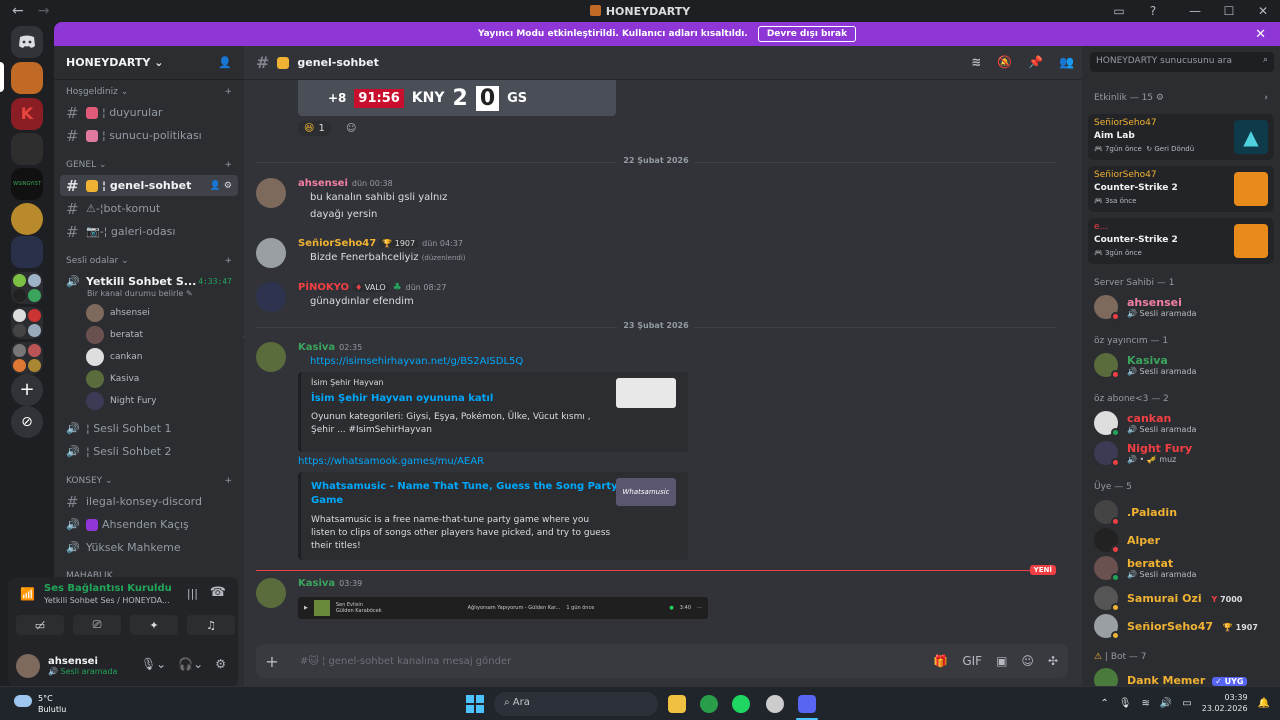  What do you see at coordinates (149, 63) in the screenshot?
I see `server-header: HONEYDARTY ⌄ 👤` at bounding box center [149, 63].